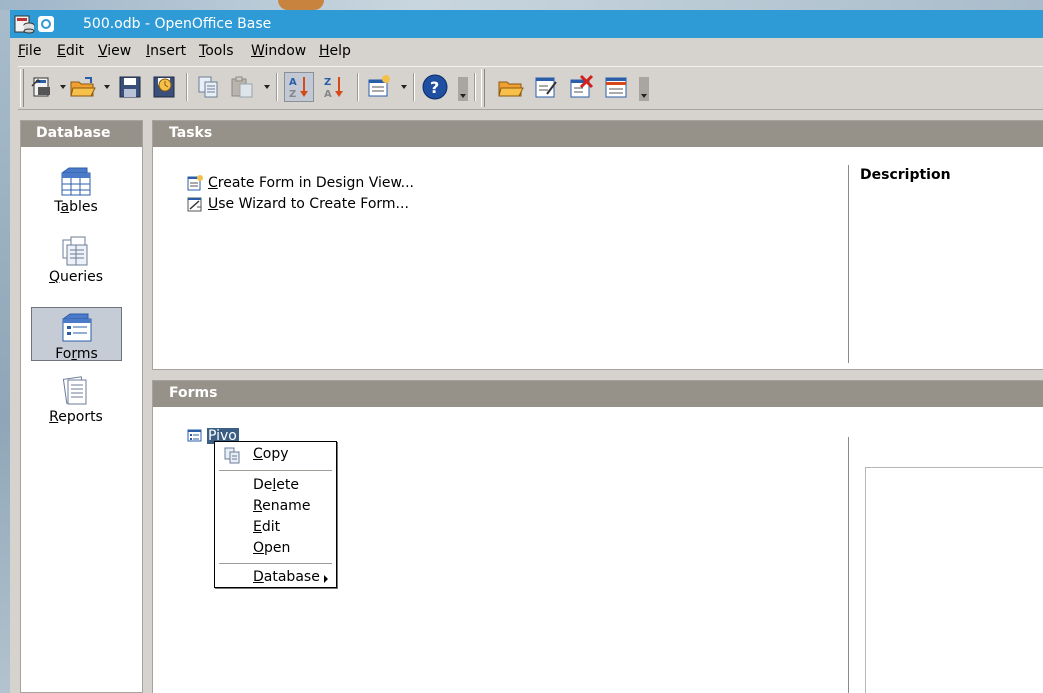 This screenshot has width=1043, height=693. Describe the element at coordinates (213, 204) in the screenshot. I see `label-accel: U` at that location.